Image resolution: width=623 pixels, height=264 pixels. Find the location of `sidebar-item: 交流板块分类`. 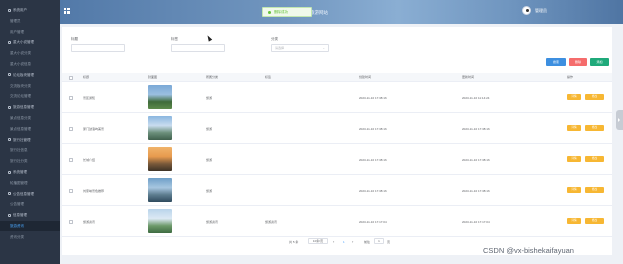

sidebar-item: 交流板块分类 is located at coordinates (30, 86).